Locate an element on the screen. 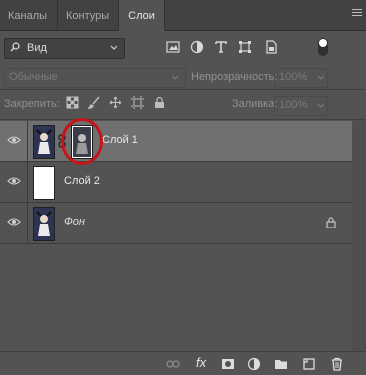 Image resolution: width=366 pixels, height=375 pixels. fill-value: 100% is located at coordinates (293, 105).